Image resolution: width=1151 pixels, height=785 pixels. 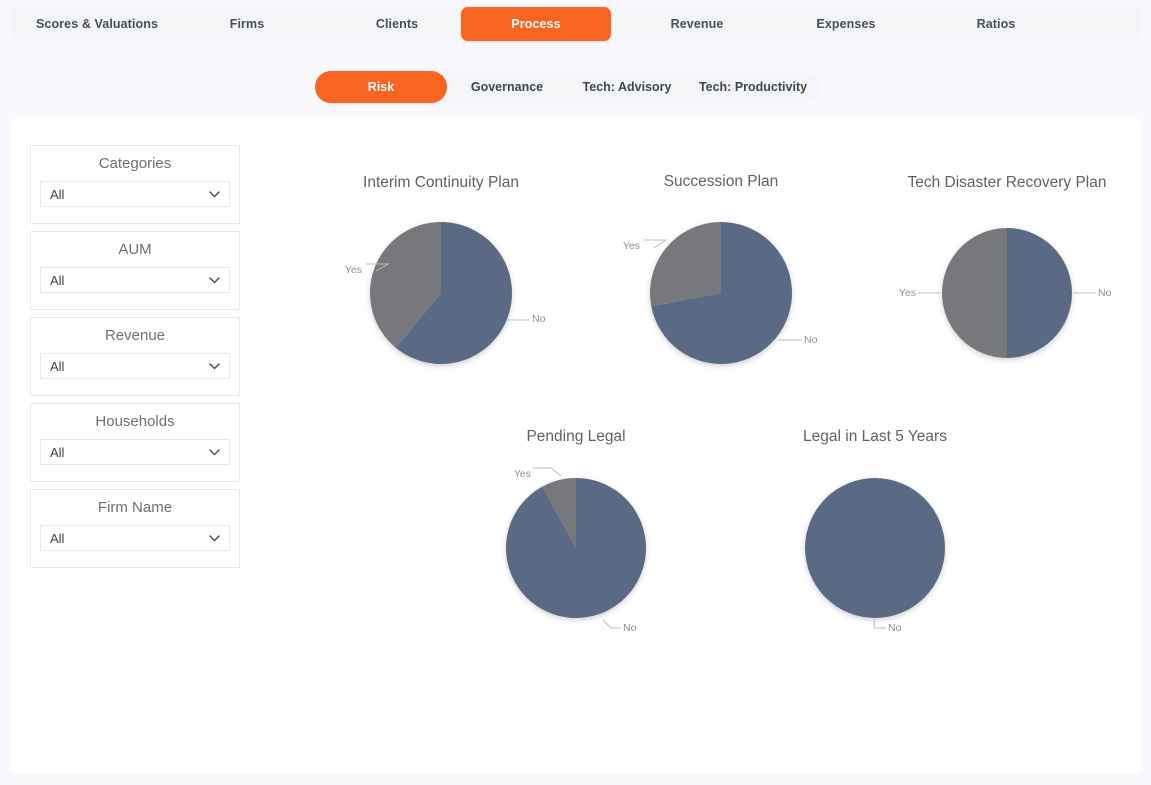 What do you see at coordinates (135, 421) in the screenshot?
I see `filter-title: Households` at bounding box center [135, 421].